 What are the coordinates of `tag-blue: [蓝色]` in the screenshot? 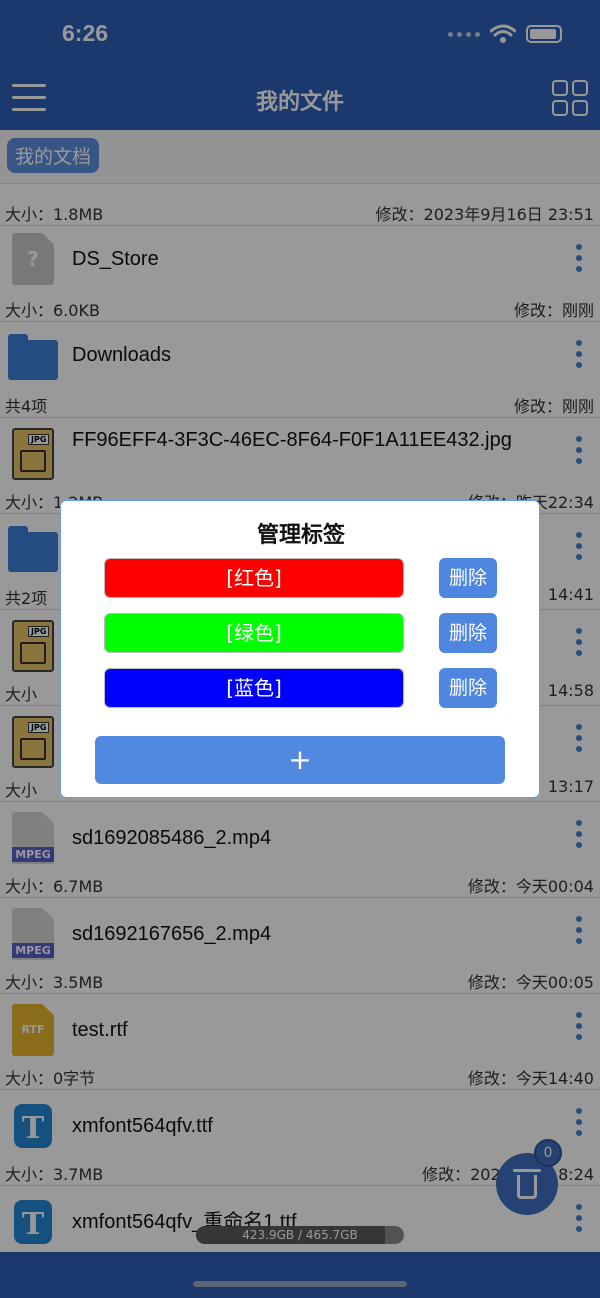 It's located at (254, 688).